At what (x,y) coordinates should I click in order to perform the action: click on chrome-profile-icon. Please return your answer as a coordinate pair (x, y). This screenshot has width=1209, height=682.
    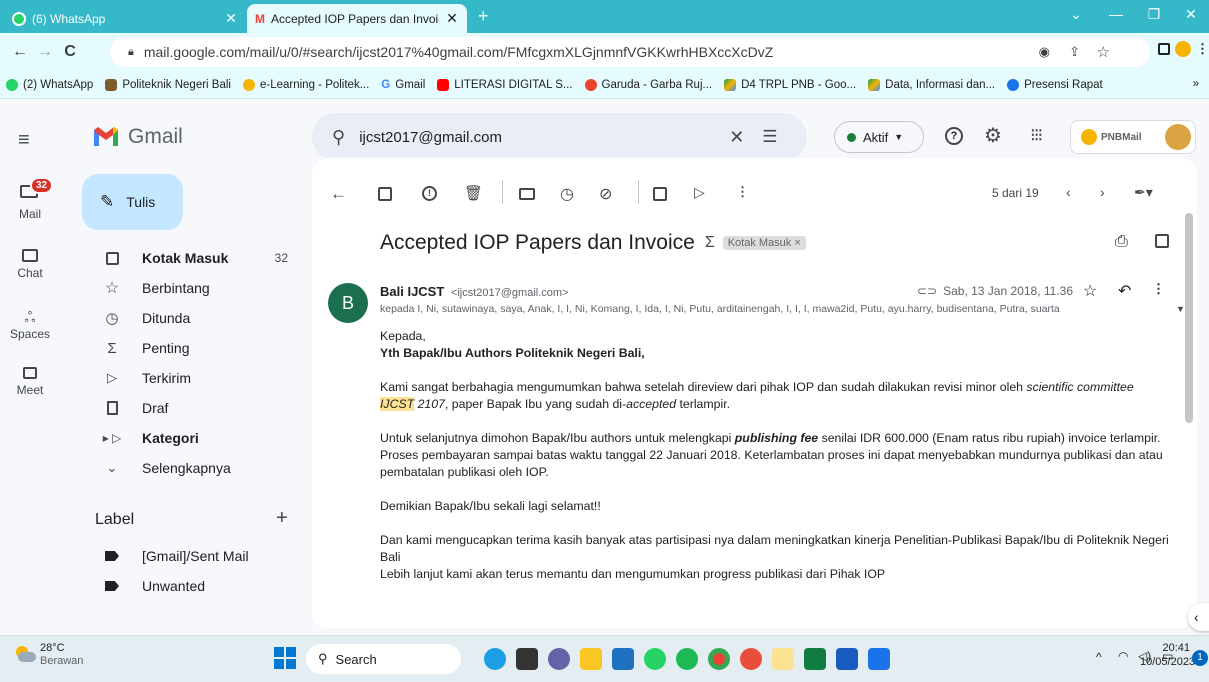
    Looking at the image, I should click on (751, 659).